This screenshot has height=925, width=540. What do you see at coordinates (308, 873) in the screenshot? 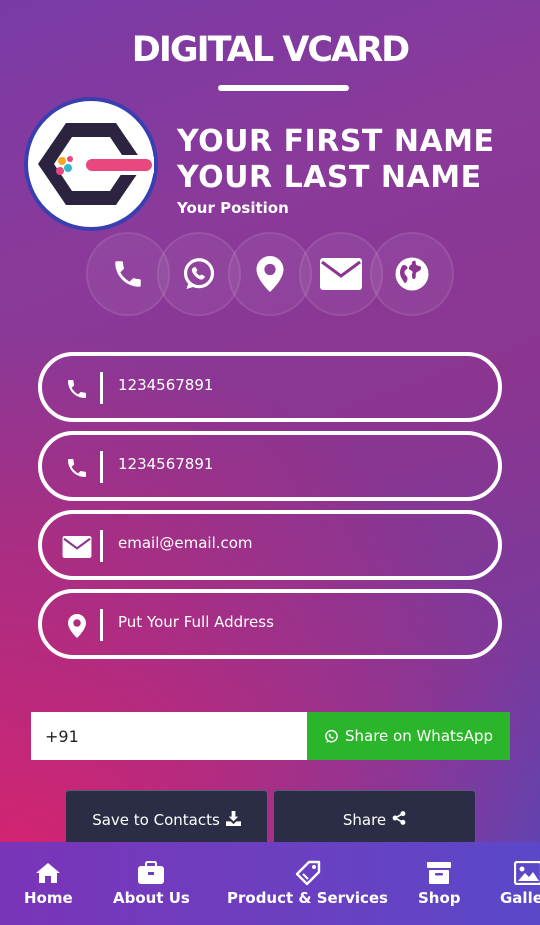
I see `tag-icon` at bounding box center [308, 873].